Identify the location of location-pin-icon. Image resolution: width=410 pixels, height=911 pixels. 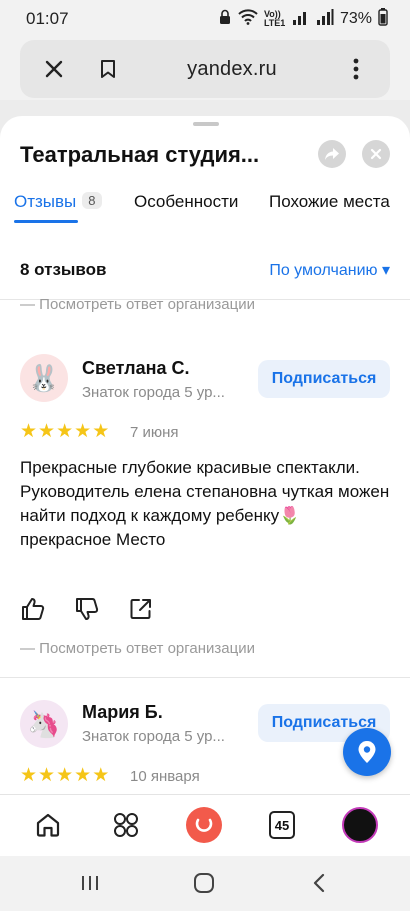
(367, 752).